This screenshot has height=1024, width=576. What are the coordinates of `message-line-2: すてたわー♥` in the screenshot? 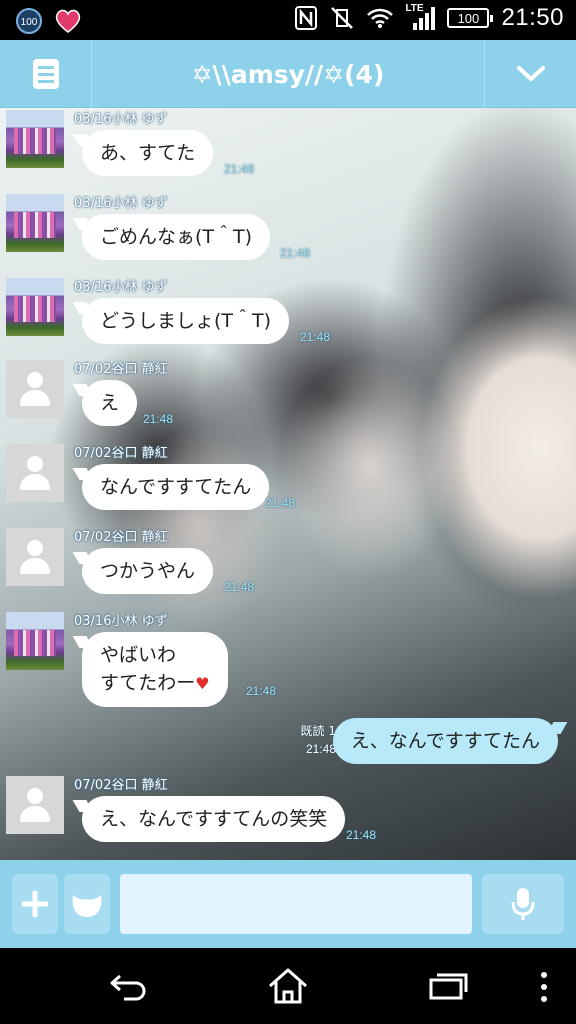 It's located at (155, 683).